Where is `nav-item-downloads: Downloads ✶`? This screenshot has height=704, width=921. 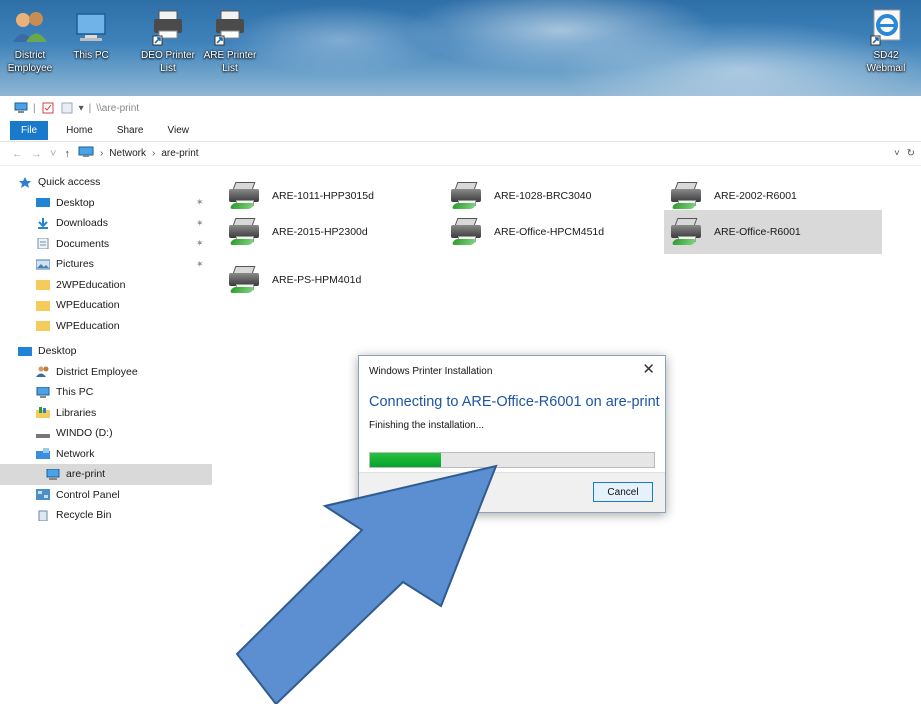
nav-item-downloads: Downloads ✶ is located at coordinates (106, 223).